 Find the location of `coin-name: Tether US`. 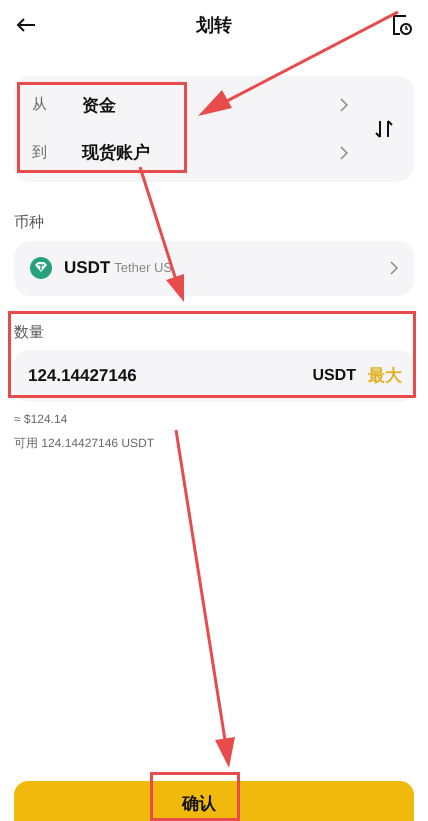

coin-name: Tether US is located at coordinates (143, 268).